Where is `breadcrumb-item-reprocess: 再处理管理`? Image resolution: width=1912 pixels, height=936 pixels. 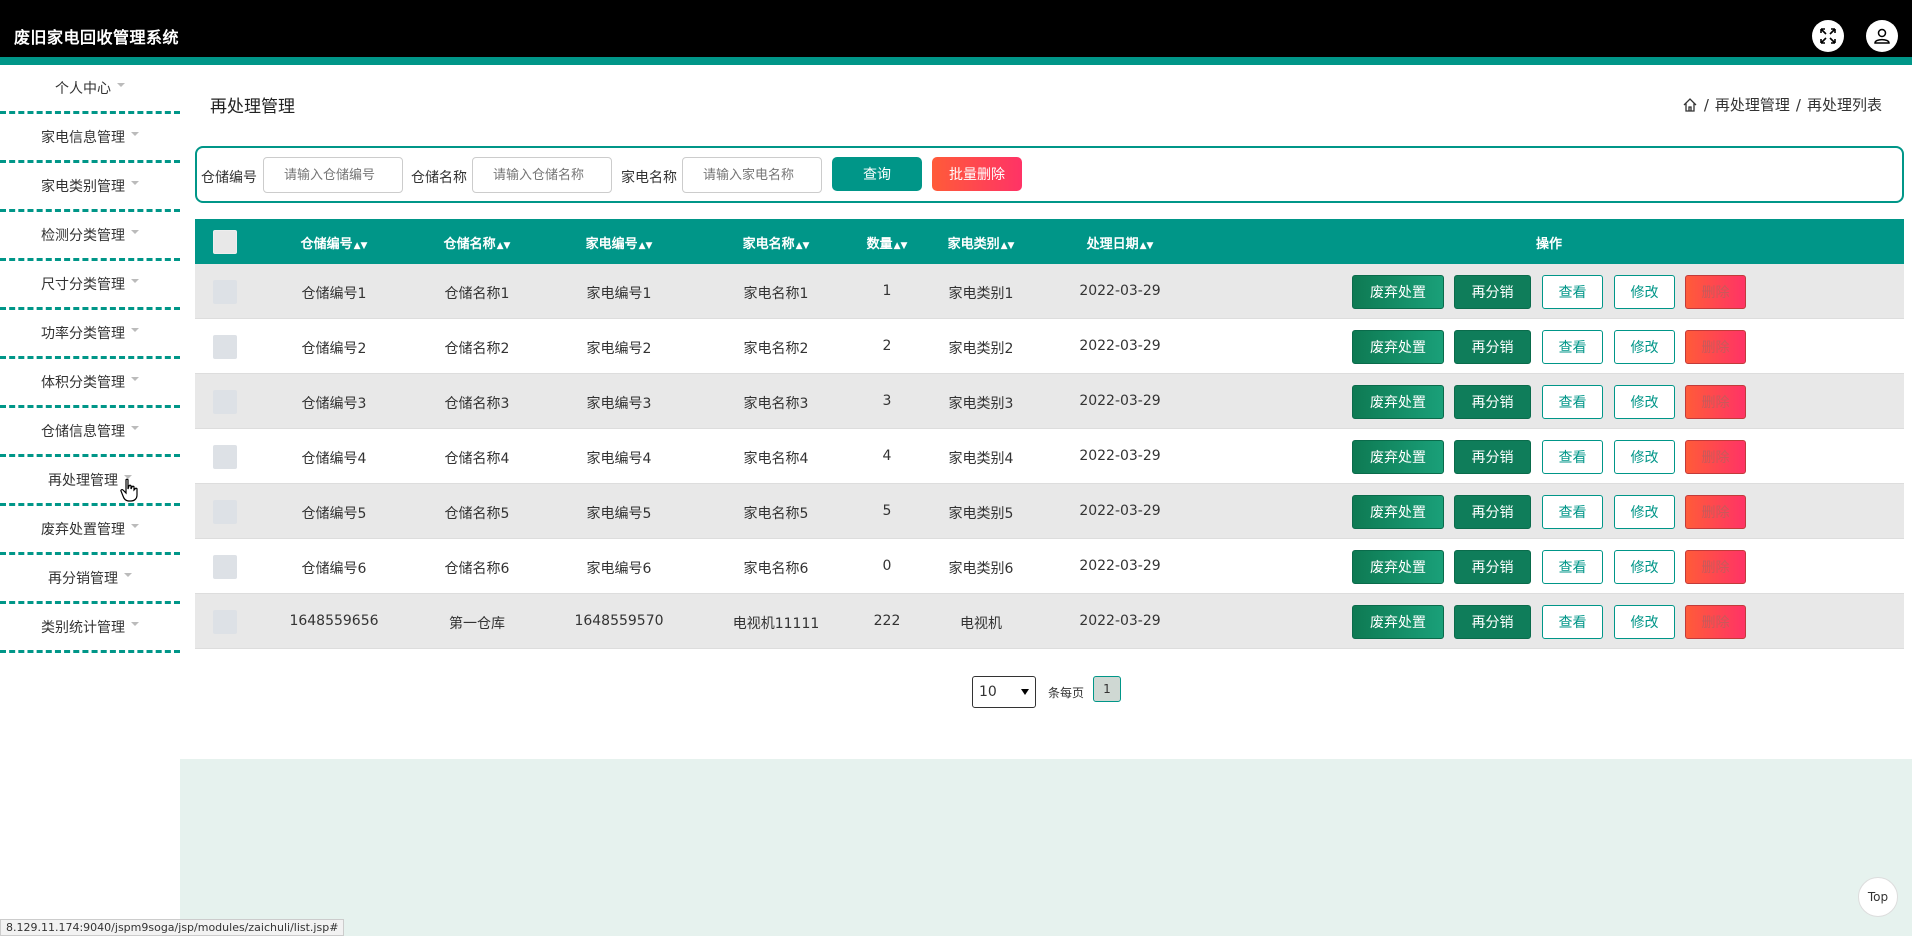
breadcrumb-item-reprocess: 再处理管理 is located at coordinates (1752, 104).